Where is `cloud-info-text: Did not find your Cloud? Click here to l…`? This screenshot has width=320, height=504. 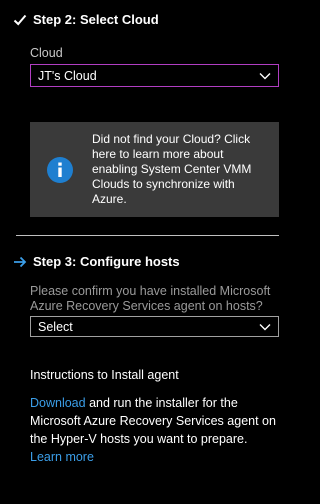
cloud-info-text: Did not find your Cloud? Click here to l… is located at coordinates (172, 169).